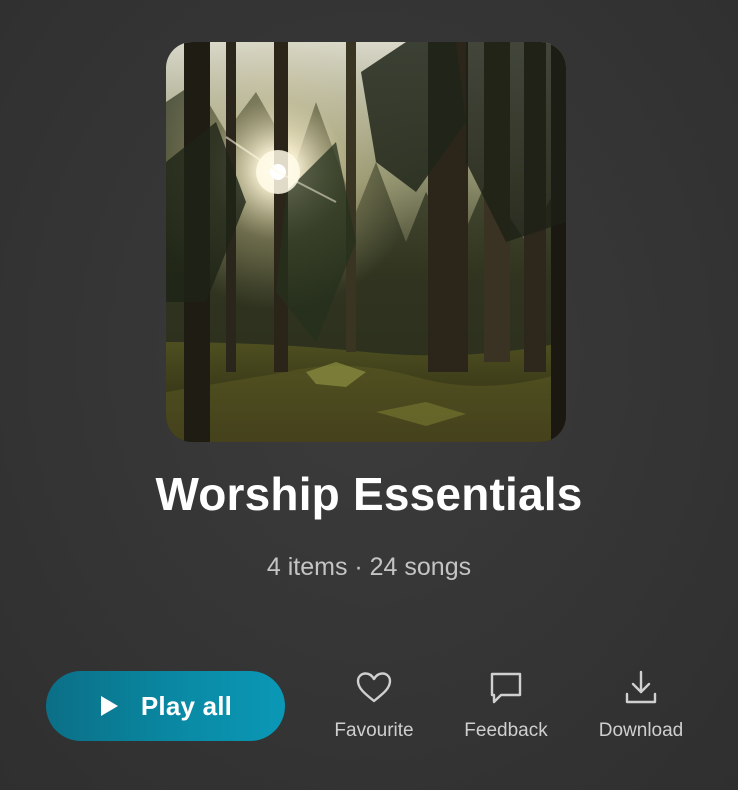 The height and width of the screenshot is (790, 738). I want to click on feedback-label: Feedback, so click(506, 730).